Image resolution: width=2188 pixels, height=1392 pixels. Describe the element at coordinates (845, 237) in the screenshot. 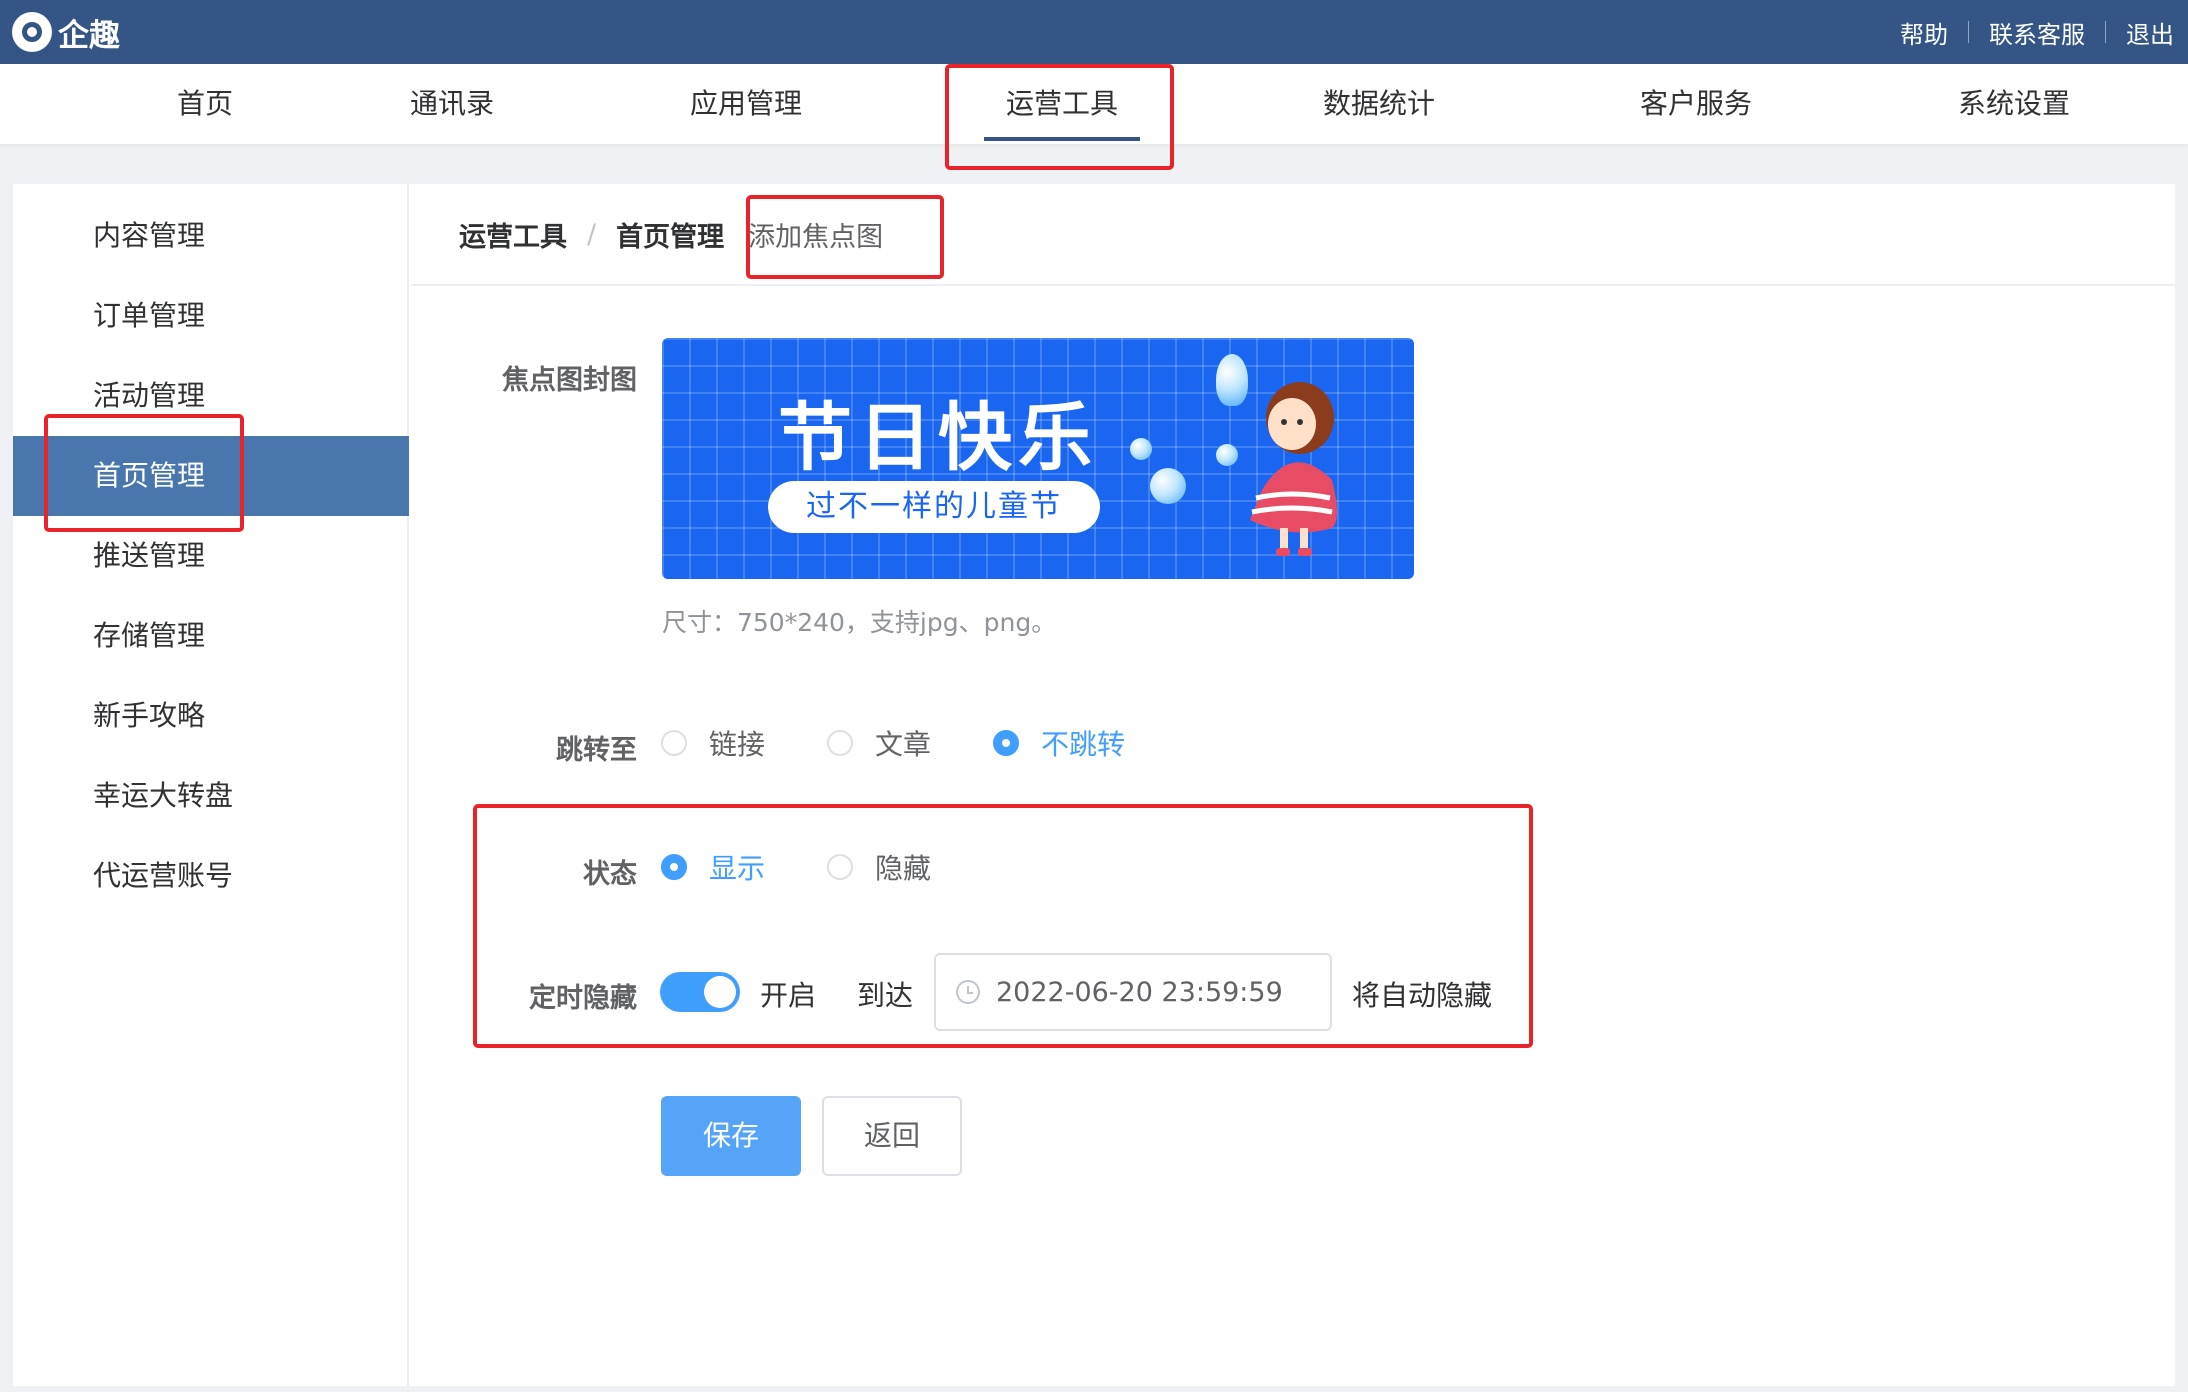

I see `highlight-box-breadcrumb` at that location.